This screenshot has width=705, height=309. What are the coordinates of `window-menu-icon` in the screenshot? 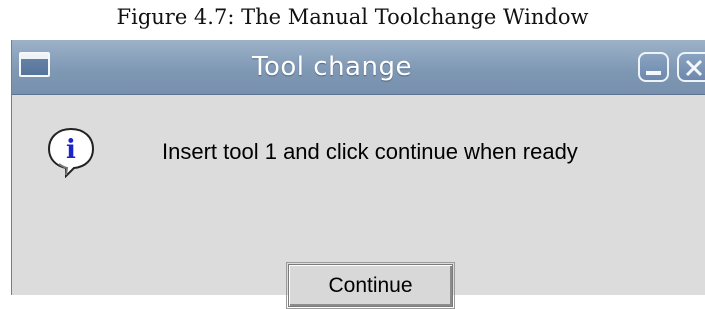 It's located at (34, 64).